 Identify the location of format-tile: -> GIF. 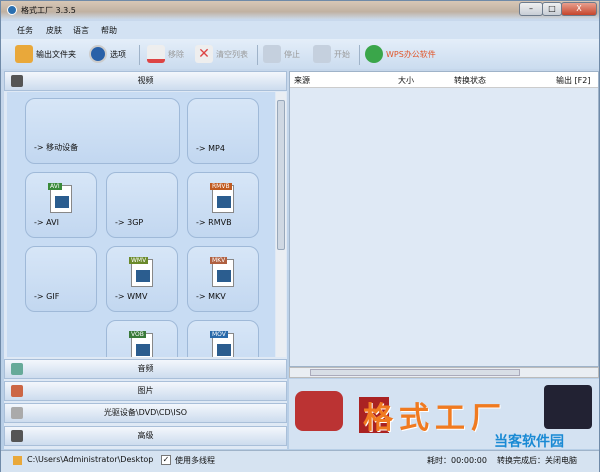
(61, 279).